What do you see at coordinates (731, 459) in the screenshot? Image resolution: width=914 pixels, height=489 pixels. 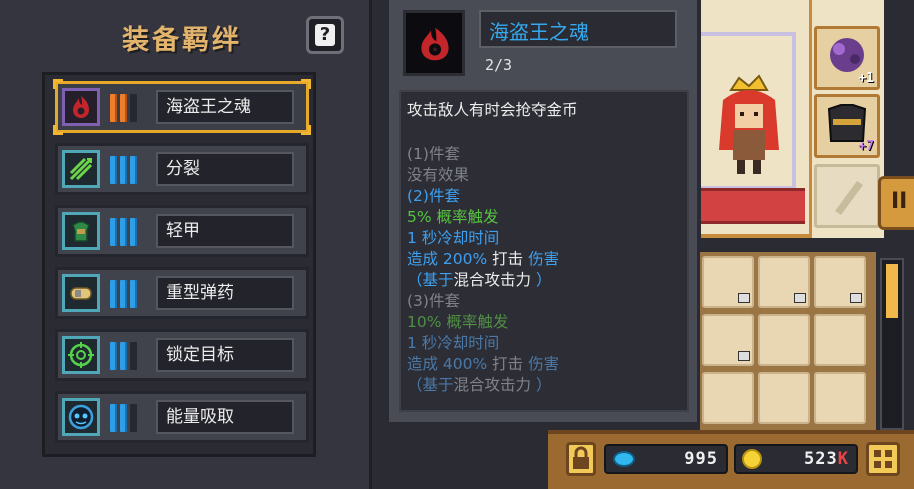 I see `currency-bar: 995 523K` at bounding box center [731, 459].